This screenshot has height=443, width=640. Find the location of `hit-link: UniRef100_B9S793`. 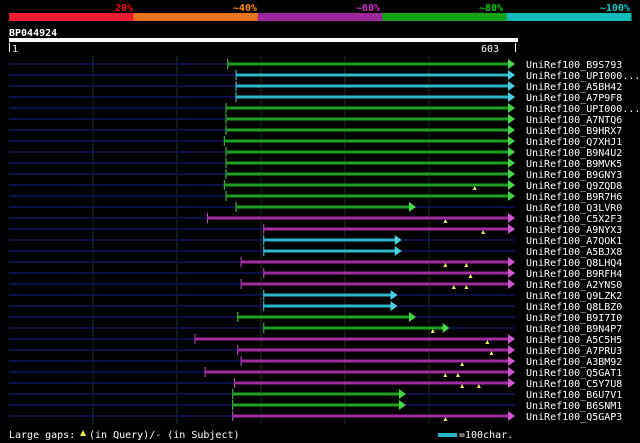

hit-link: UniRef100_B9S793 is located at coordinates (574, 65).